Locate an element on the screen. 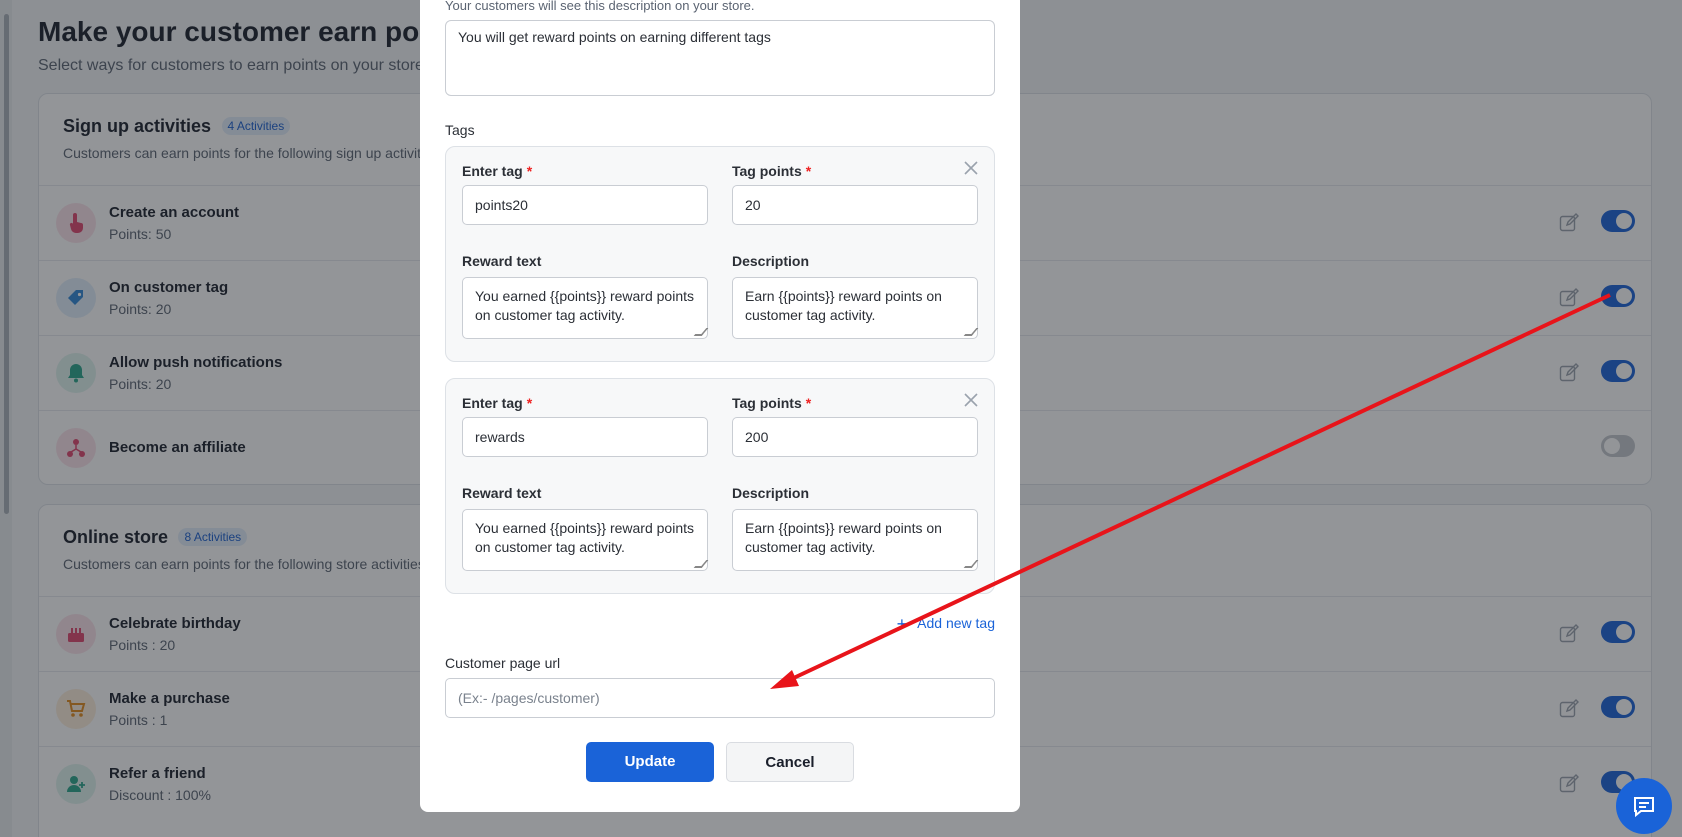  update-button: Update is located at coordinates (650, 762).